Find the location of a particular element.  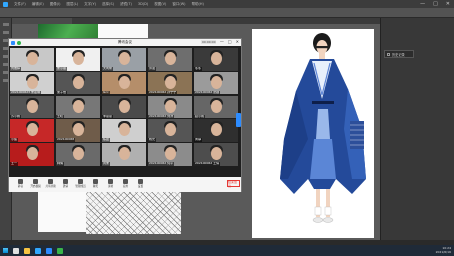

participant-tile: 202100062 张越 is located at coordinates (216, 83).